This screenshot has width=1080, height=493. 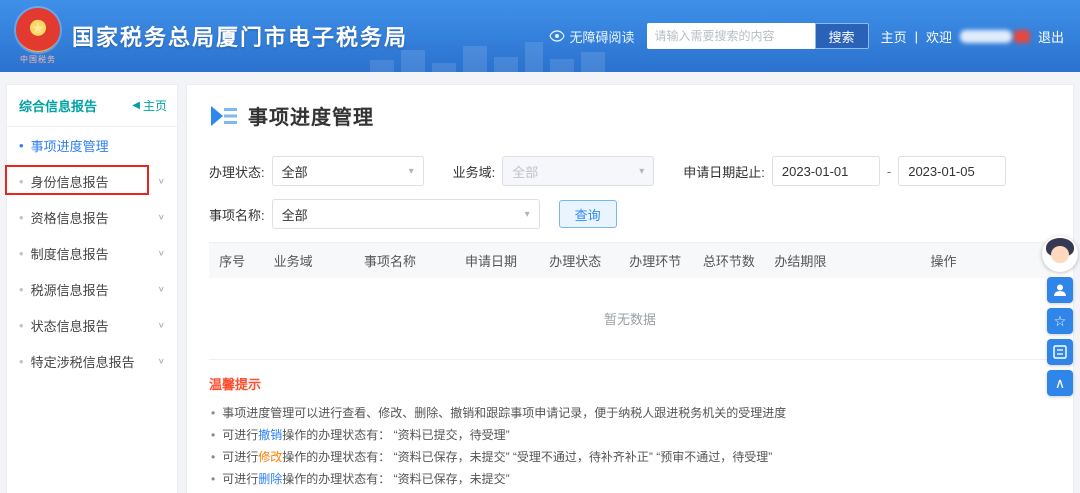 What do you see at coordinates (237, 215) in the screenshot?
I see `name-filter-label: 事项名称:` at bounding box center [237, 215].